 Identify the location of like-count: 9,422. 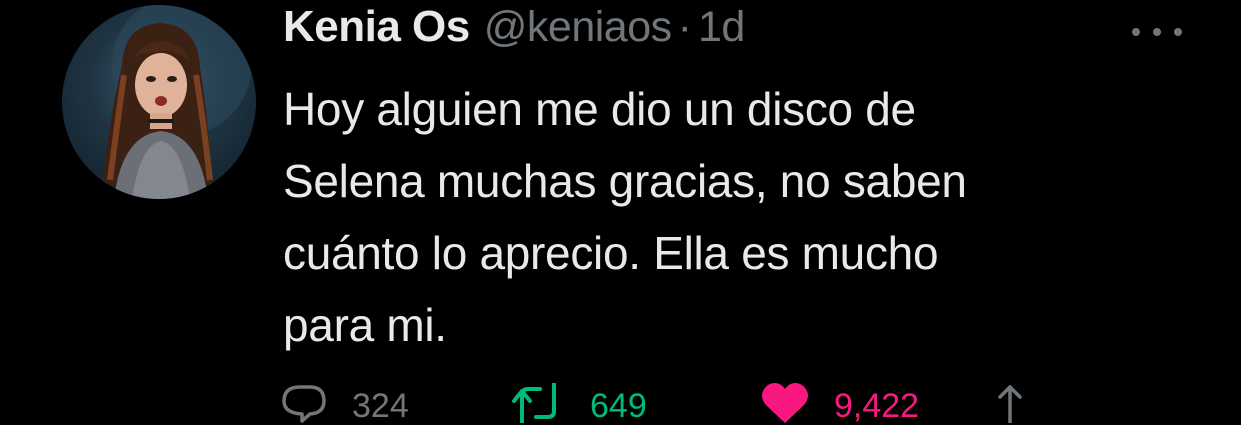
(877, 406).